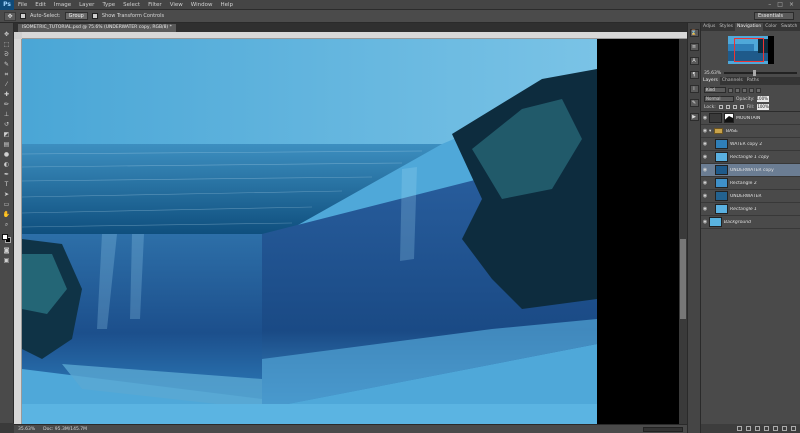 This screenshot has width=800, height=433. Describe the element at coordinates (108, 5) in the screenshot. I see `menu-type: Type` at that location.